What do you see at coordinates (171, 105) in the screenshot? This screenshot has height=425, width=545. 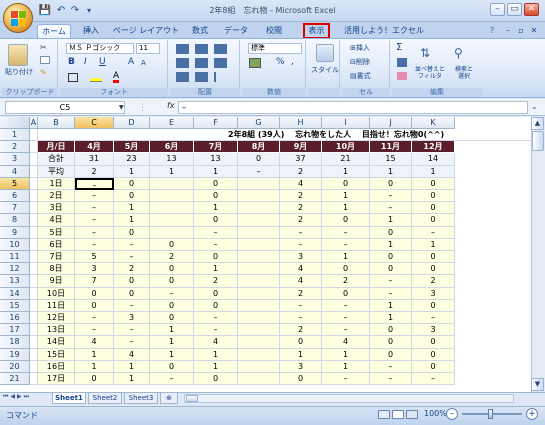 I see `insert-function-button: fx` at bounding box center [171, 105].